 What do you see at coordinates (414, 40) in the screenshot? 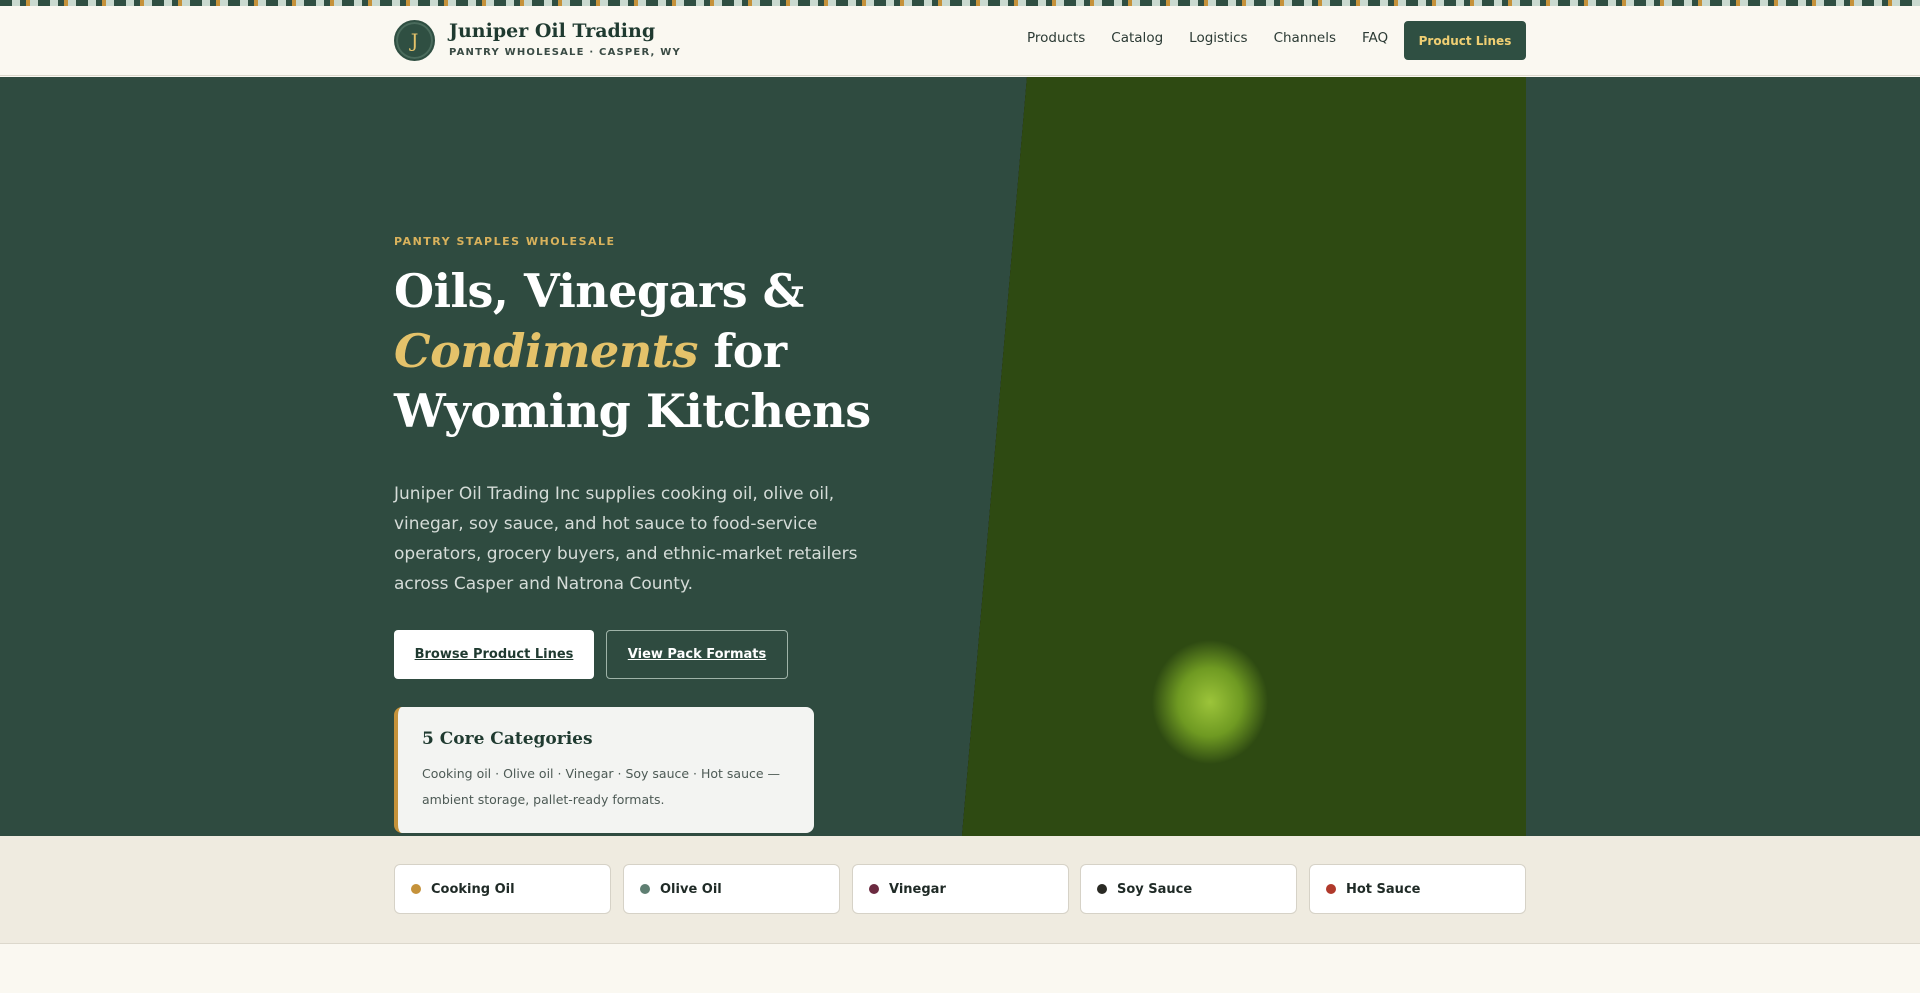
I see `logo-badge: J` at bounding box center [414, 40].